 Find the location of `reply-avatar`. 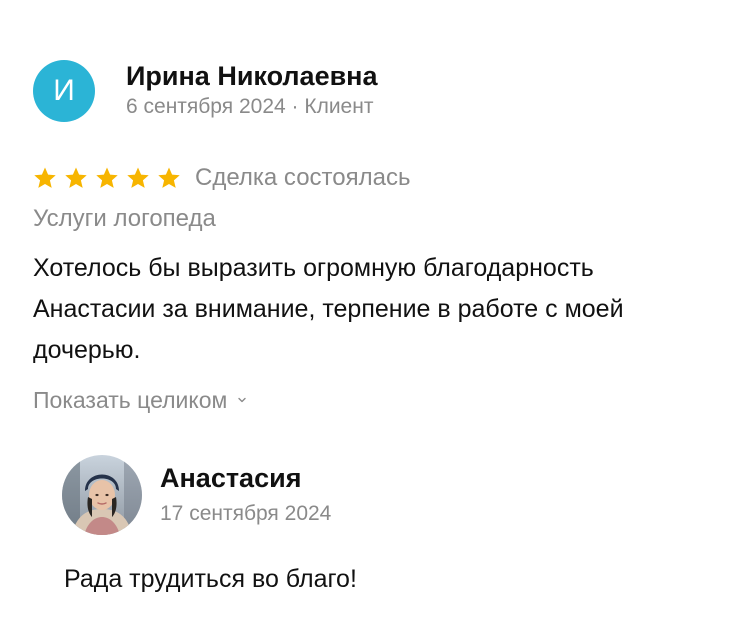

reply-avatar is located at coordinates (102, 495).